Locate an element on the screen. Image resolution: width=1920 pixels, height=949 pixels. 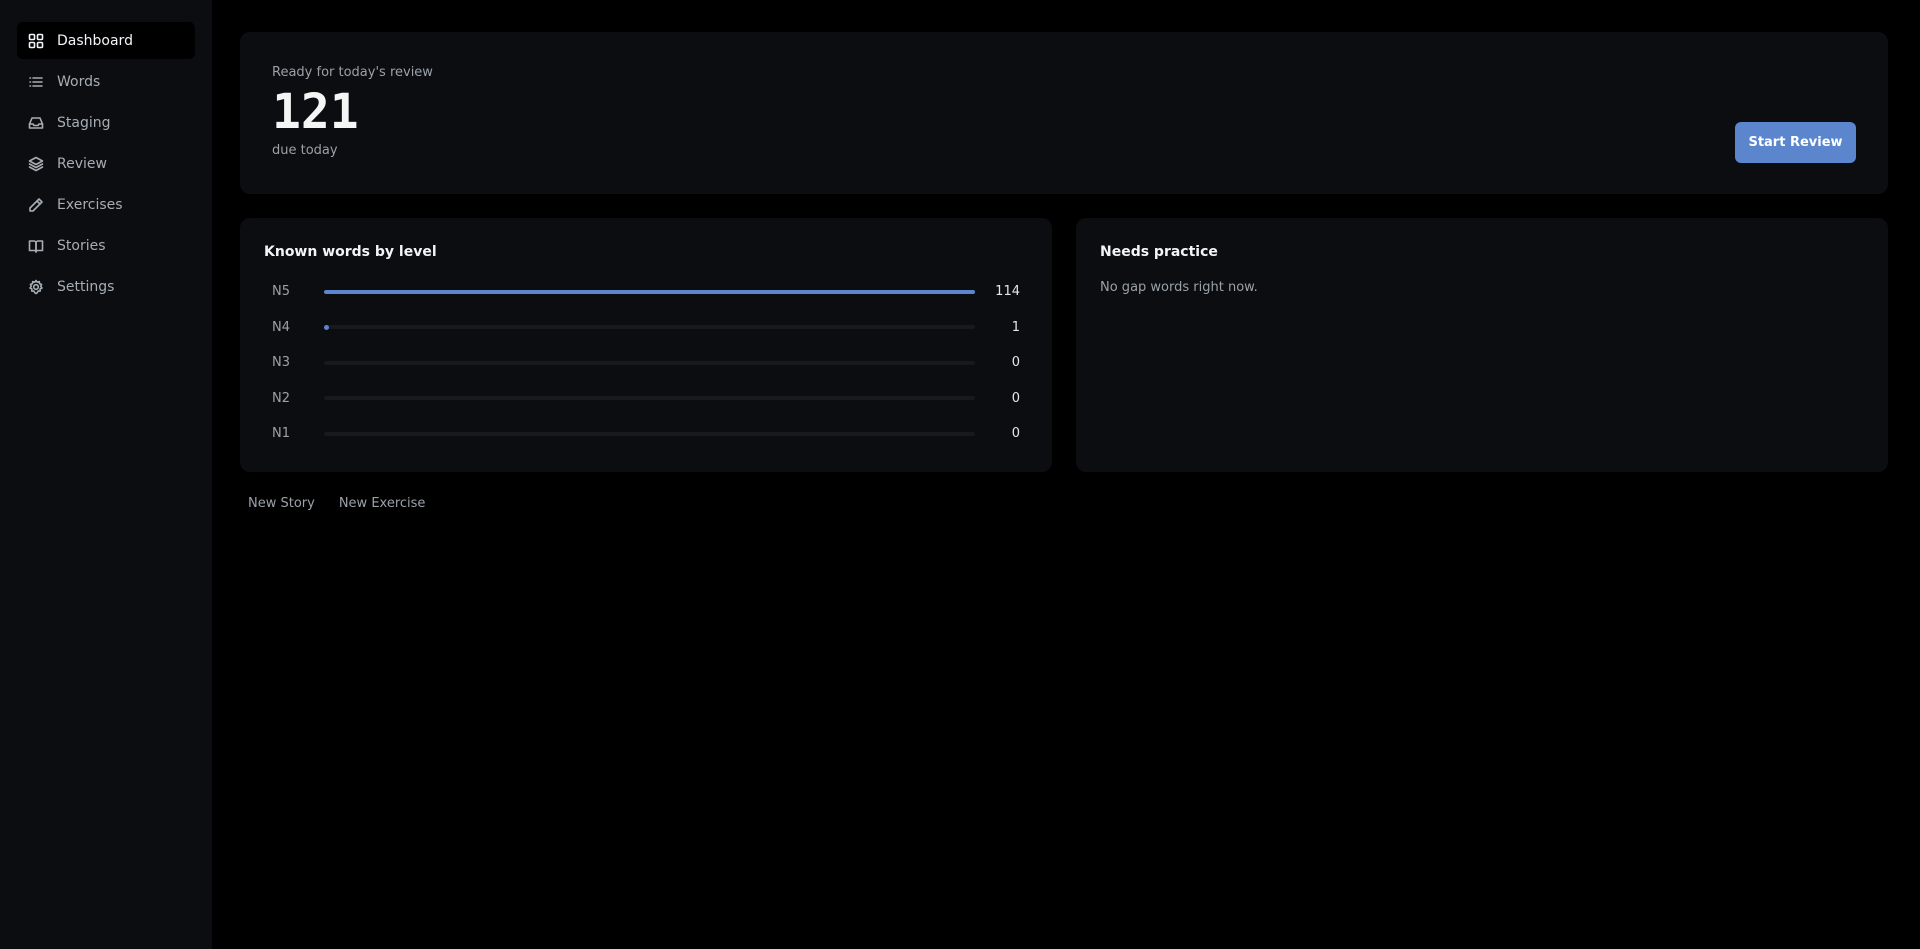
level-count: 114 is located at coordinates (1007, 292).